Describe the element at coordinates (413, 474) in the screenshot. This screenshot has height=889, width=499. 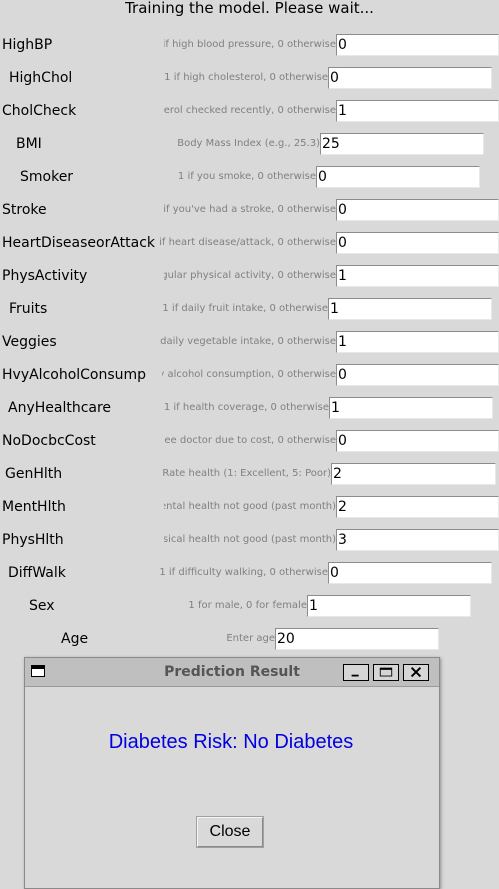
I see `genhlth-input` at that location.